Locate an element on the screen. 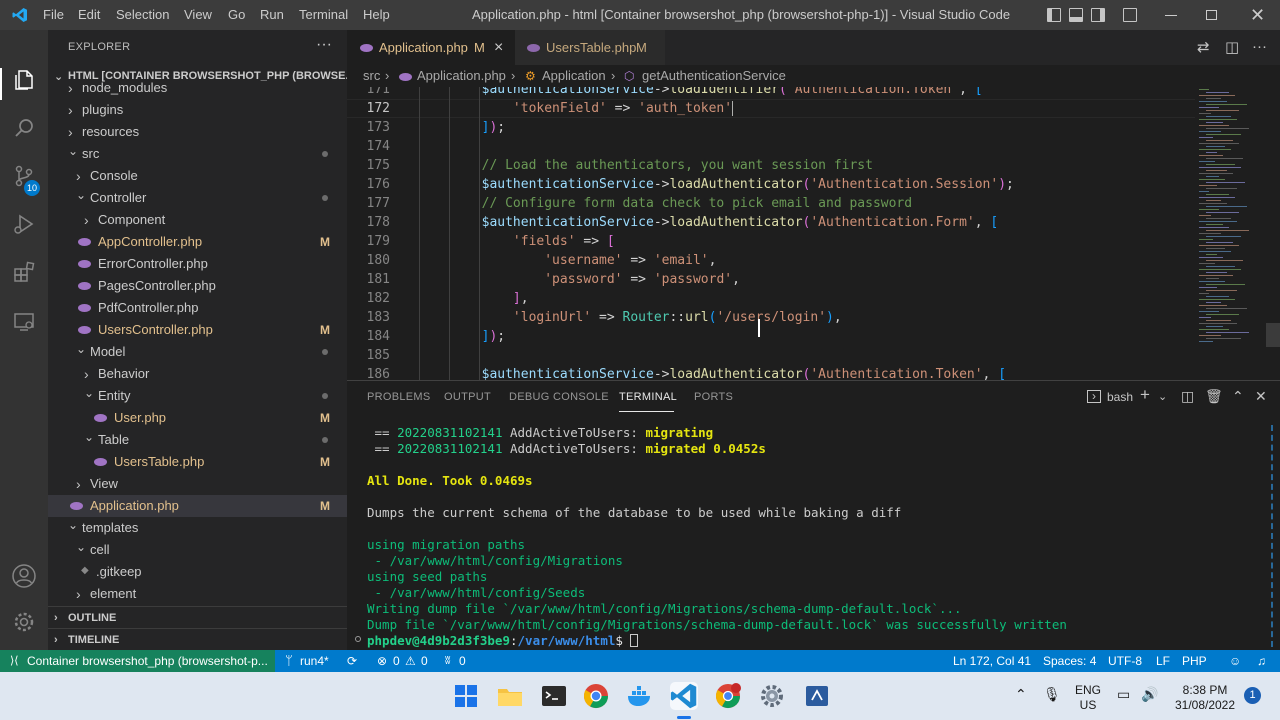  notifications-bell-icon: ♫ is located at coordinates (1261, 661).